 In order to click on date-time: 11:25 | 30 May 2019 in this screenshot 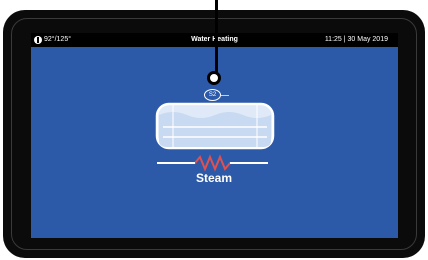, I will do `click(356, 39)`.